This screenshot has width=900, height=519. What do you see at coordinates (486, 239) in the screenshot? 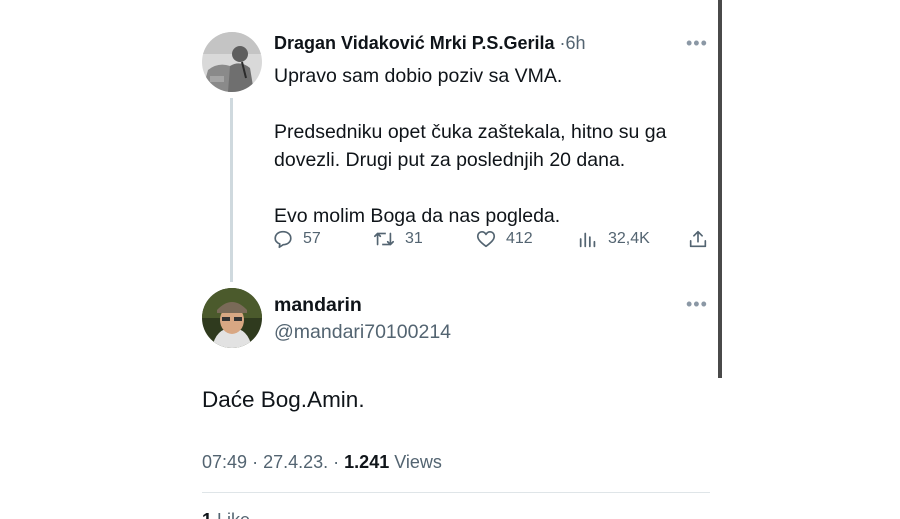
I see `like-icon` at bounding box center [486, 239].